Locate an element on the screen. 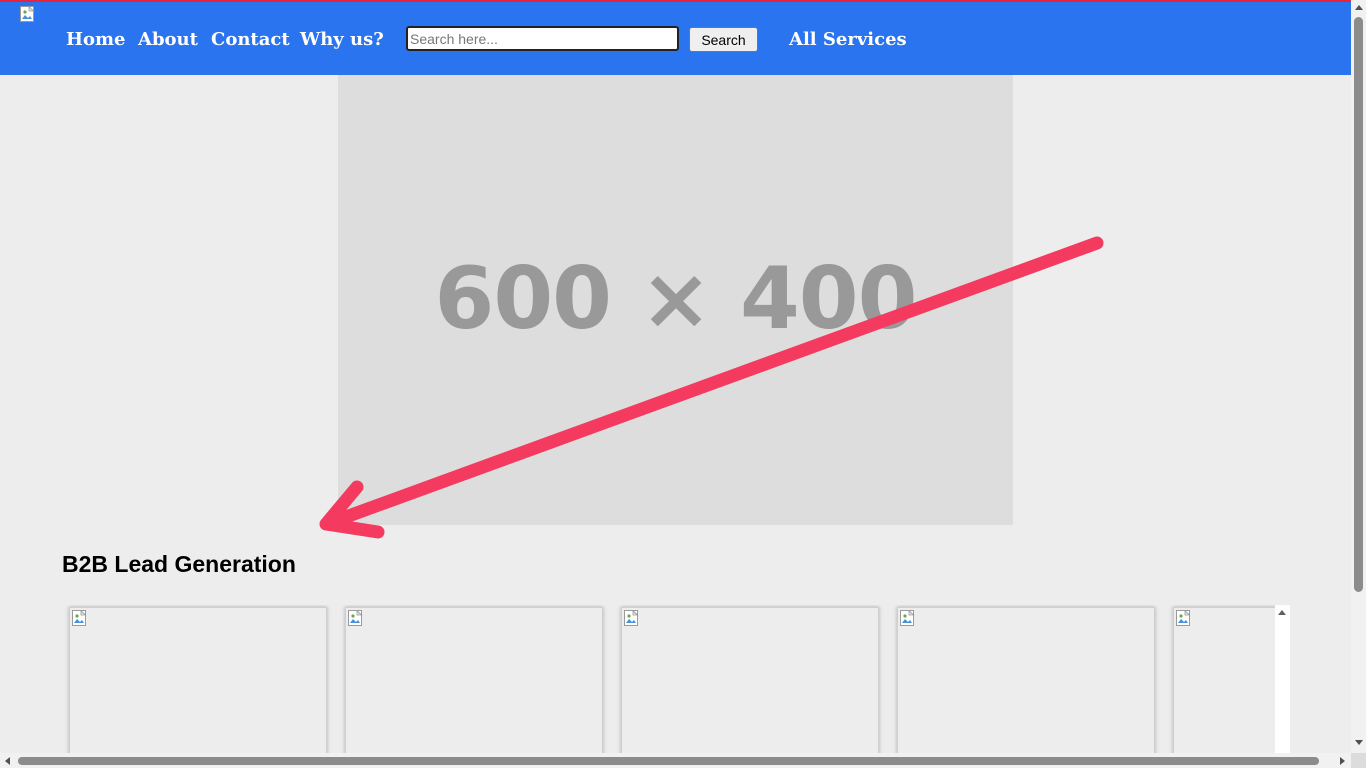  hero-placeholder-text: 600 × 400 is located at coordinates (676, 299).